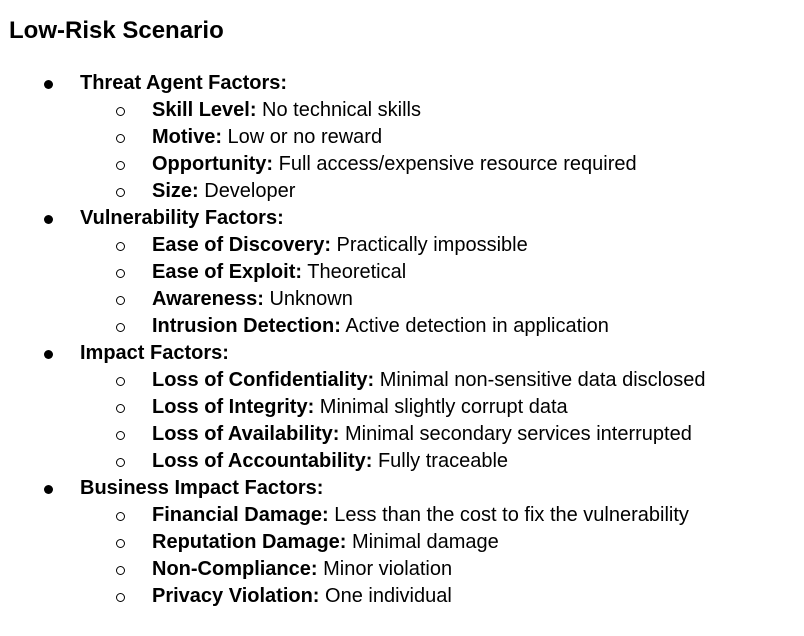  What do you see at coordinates (455, 164) in the screenshot?
I see `factor-value: Full access/expensive resource required` at bounding box center [455, 164].